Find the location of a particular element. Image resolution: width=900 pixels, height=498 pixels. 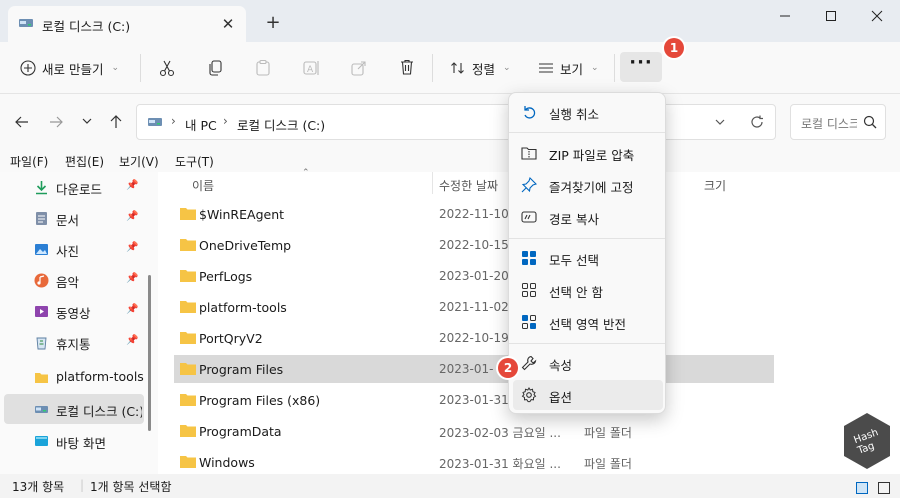

arrow-right-icon is located at coordinates (56, 122).